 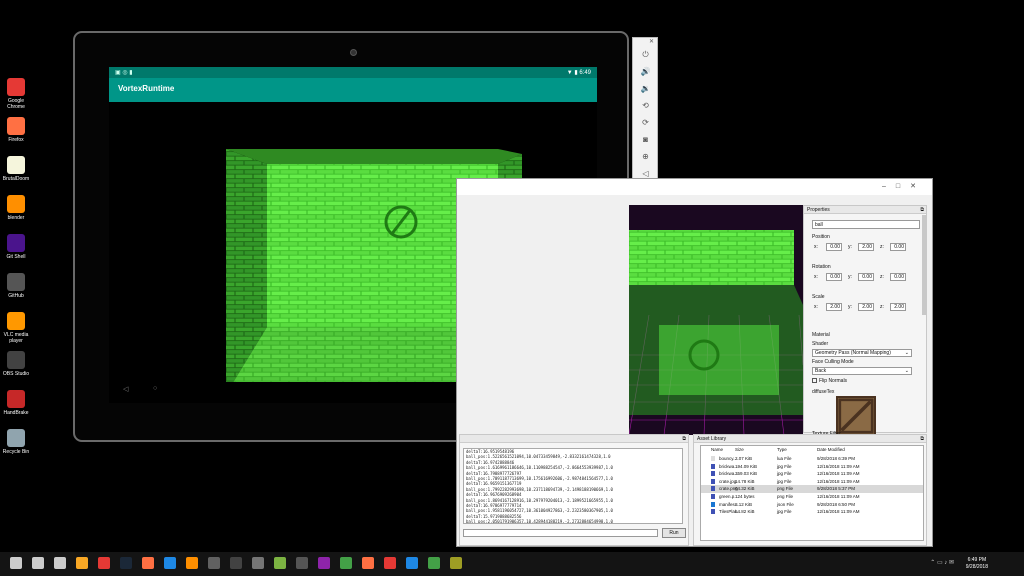 What do you see at coordinates (346, 563) in the screenshot?
I see `app2-icon` at bounding box center [346, 563].